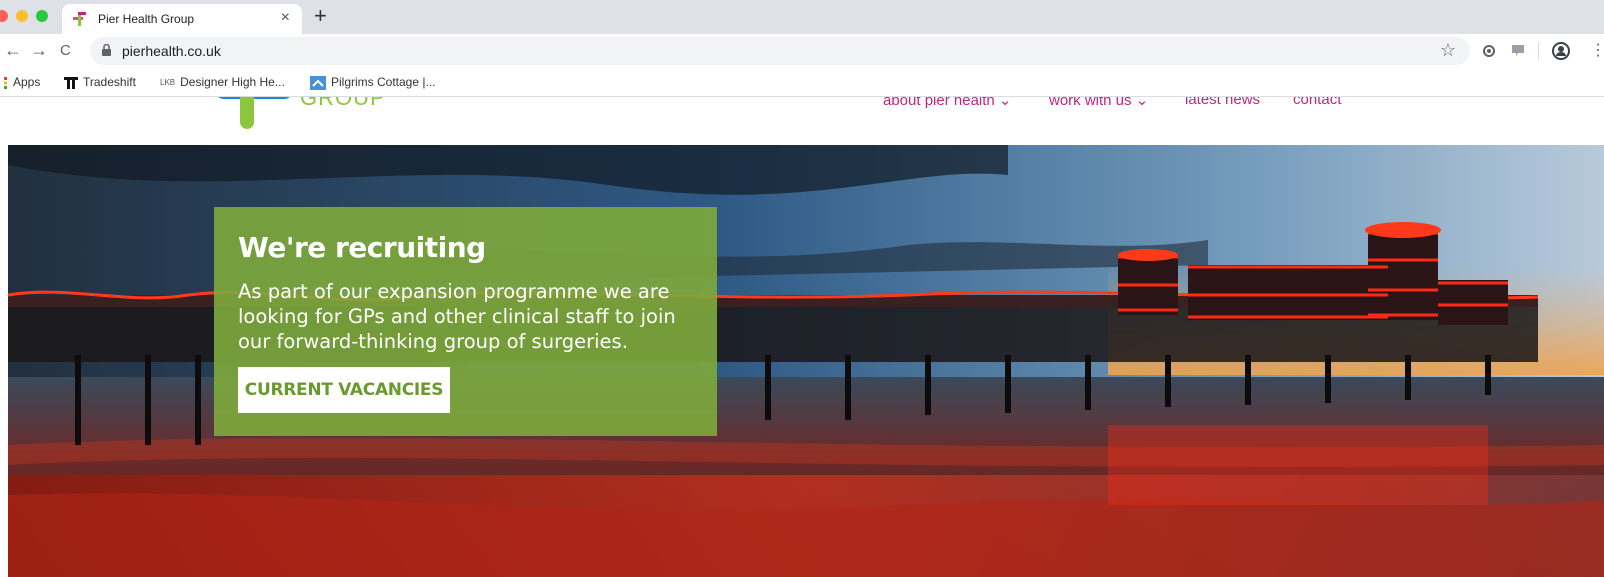 This screenshot has width=1604, height=577. I want to click on close-window-button, so click(4, 16).